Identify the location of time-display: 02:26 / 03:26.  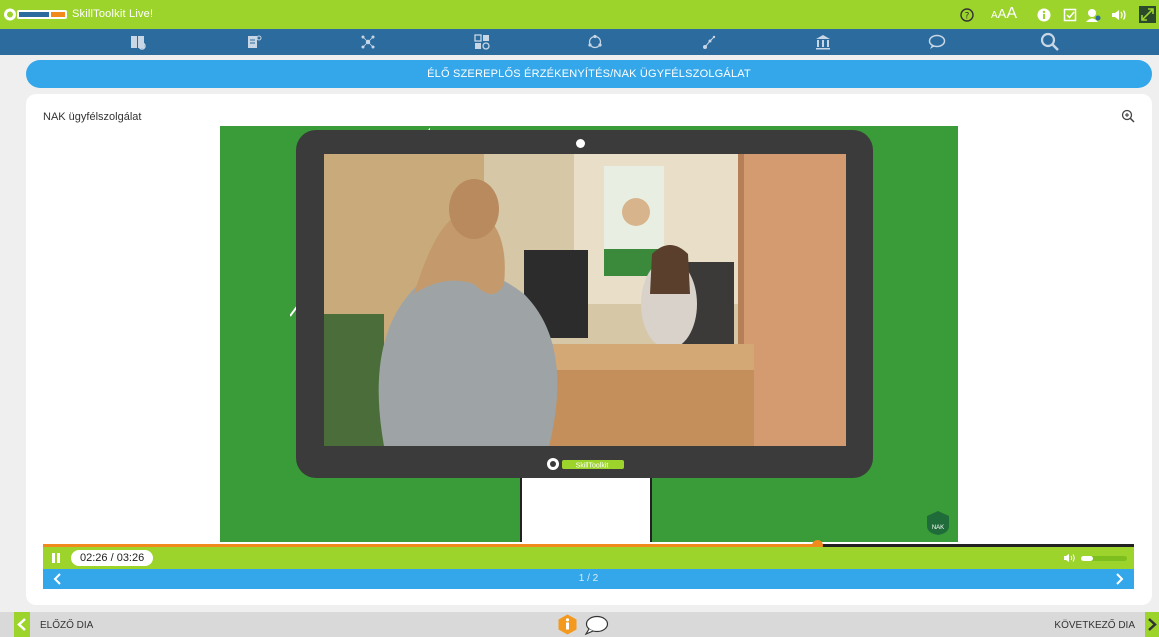
(112, 558).